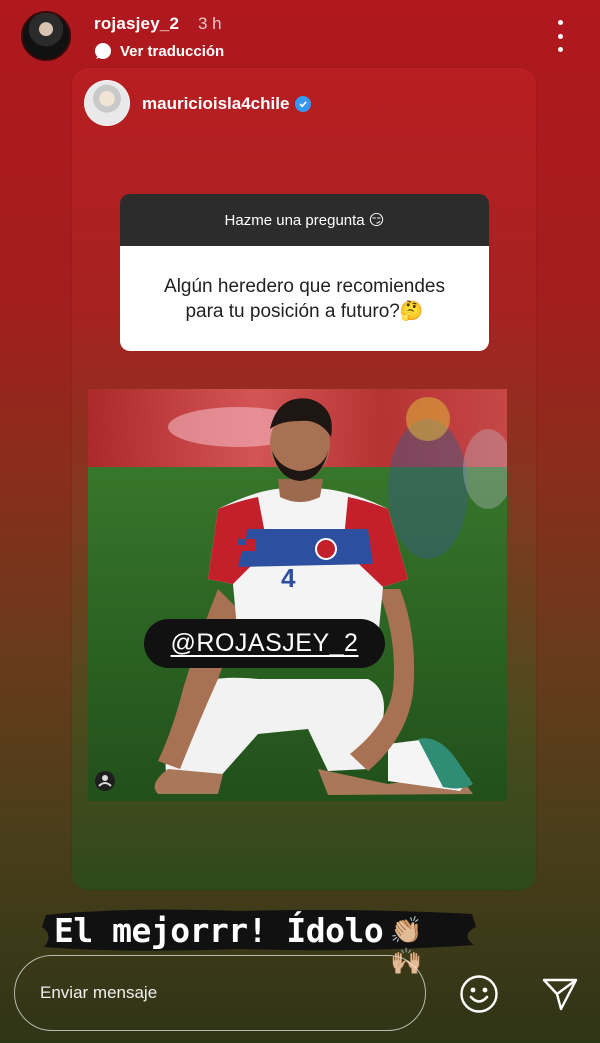 The width and height of the screenshot is (600, 1043). I want to click on verified-badge-icon, so click(303, 104).